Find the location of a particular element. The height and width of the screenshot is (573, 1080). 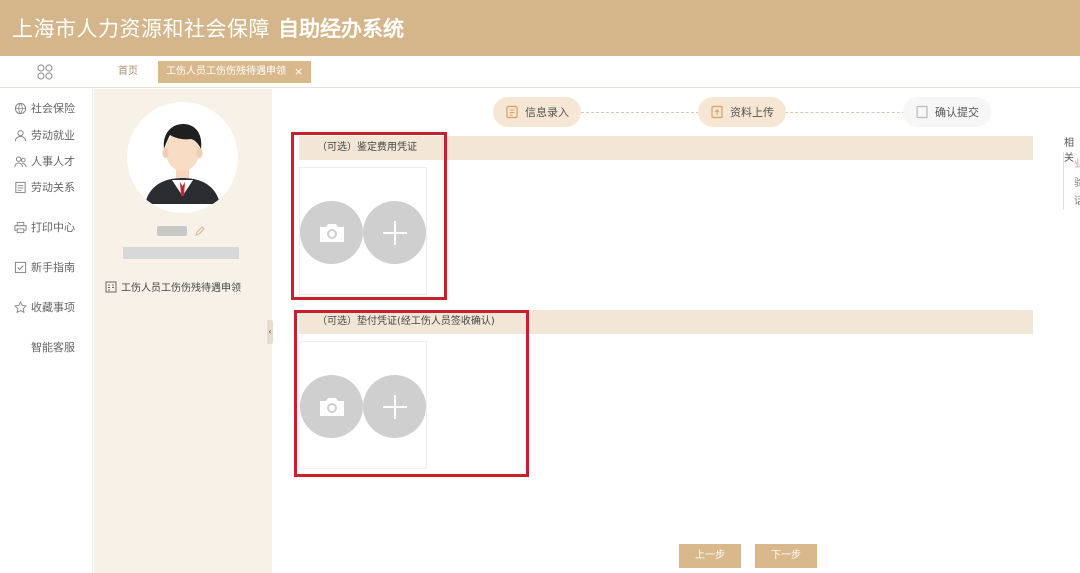

sidebar-item-label: 收藏事项 is located at coordinates (53, 307).